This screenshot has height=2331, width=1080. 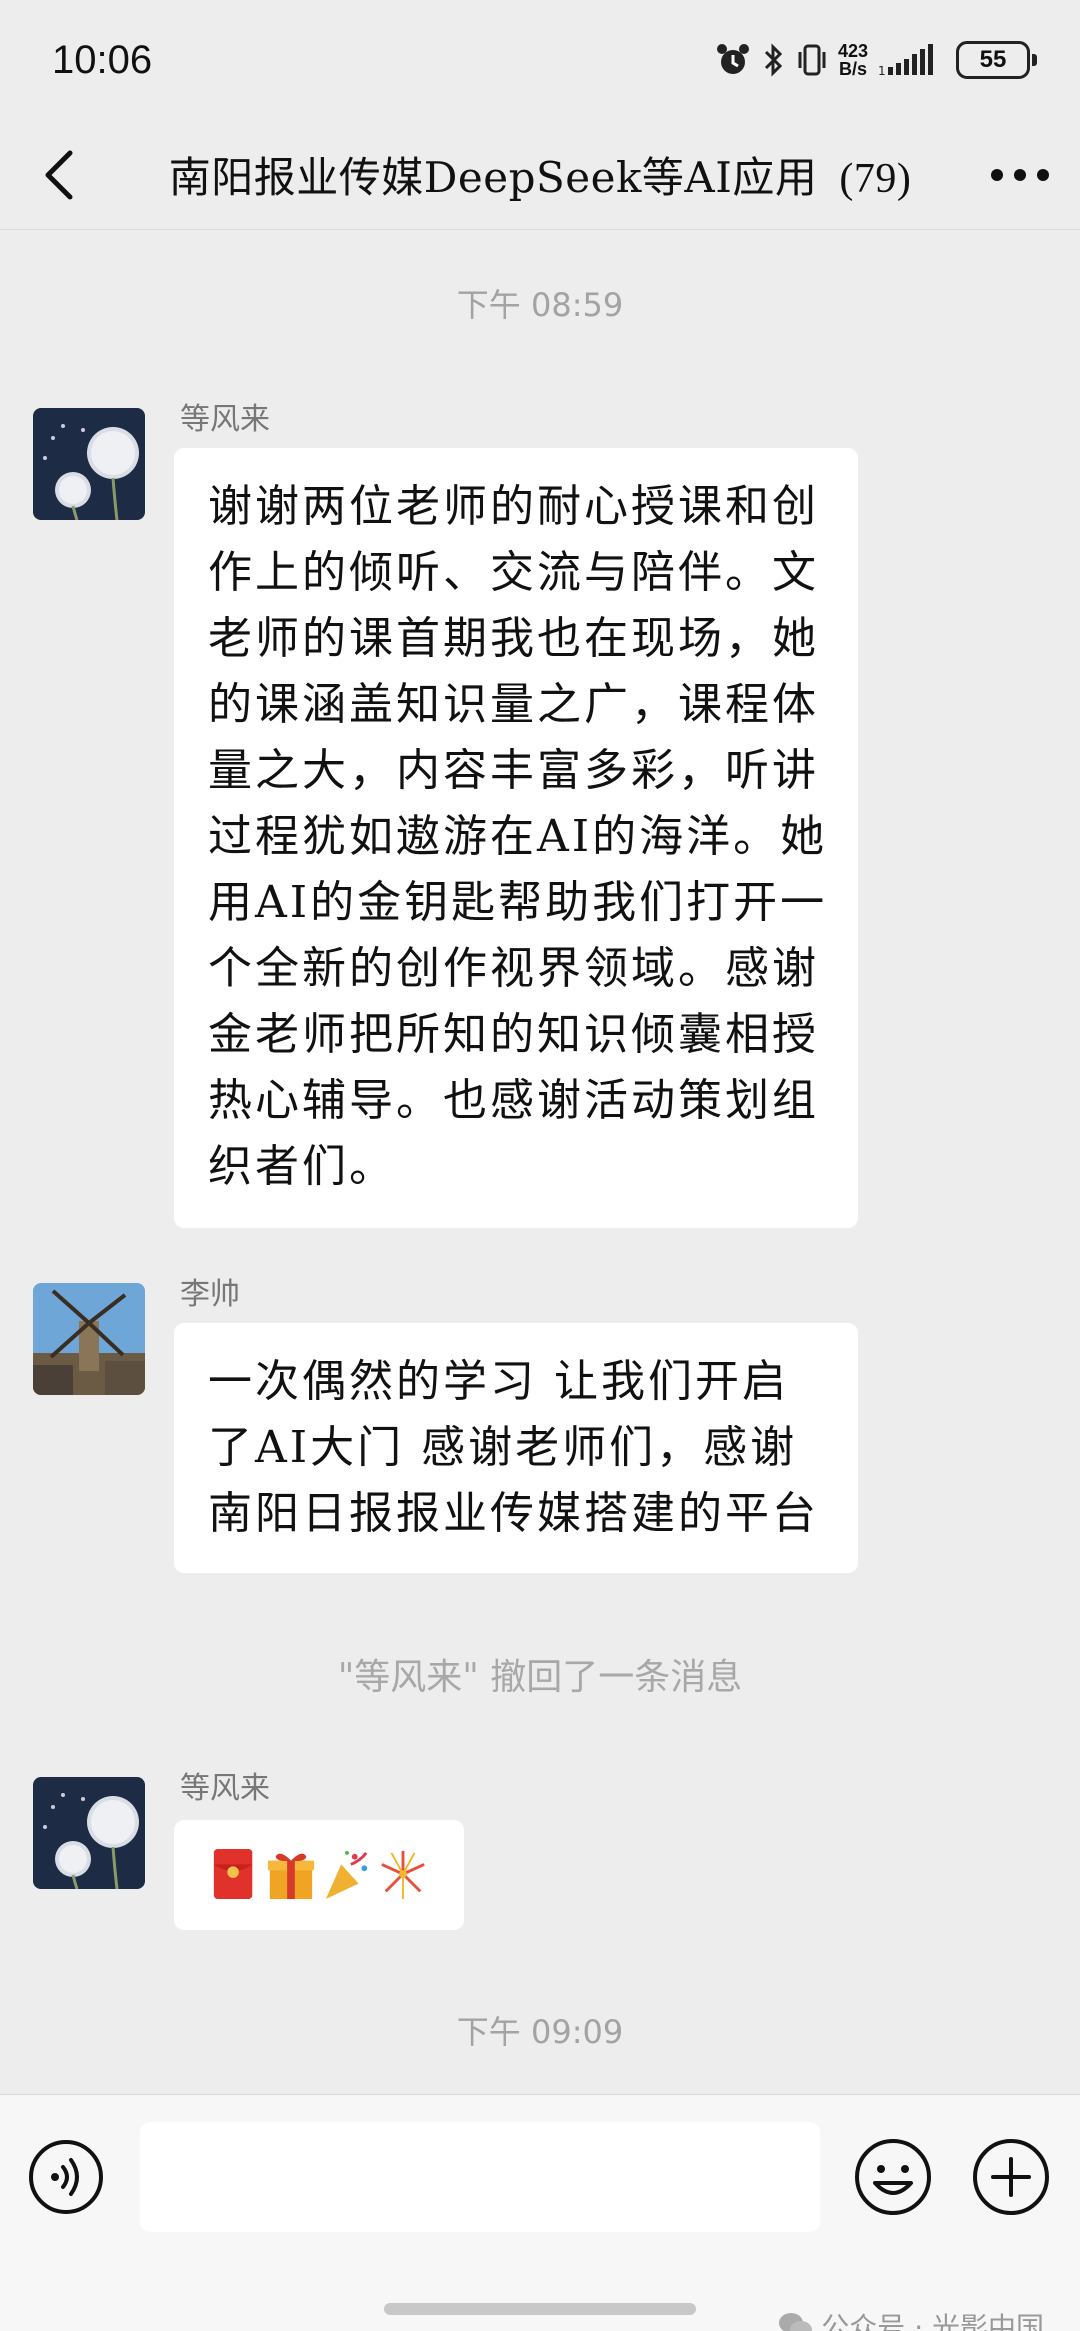 What do you see at coordinates (233, 1874) in the screenshot?
I see `red-envelope-icon` at bounding box center [233, 1874].